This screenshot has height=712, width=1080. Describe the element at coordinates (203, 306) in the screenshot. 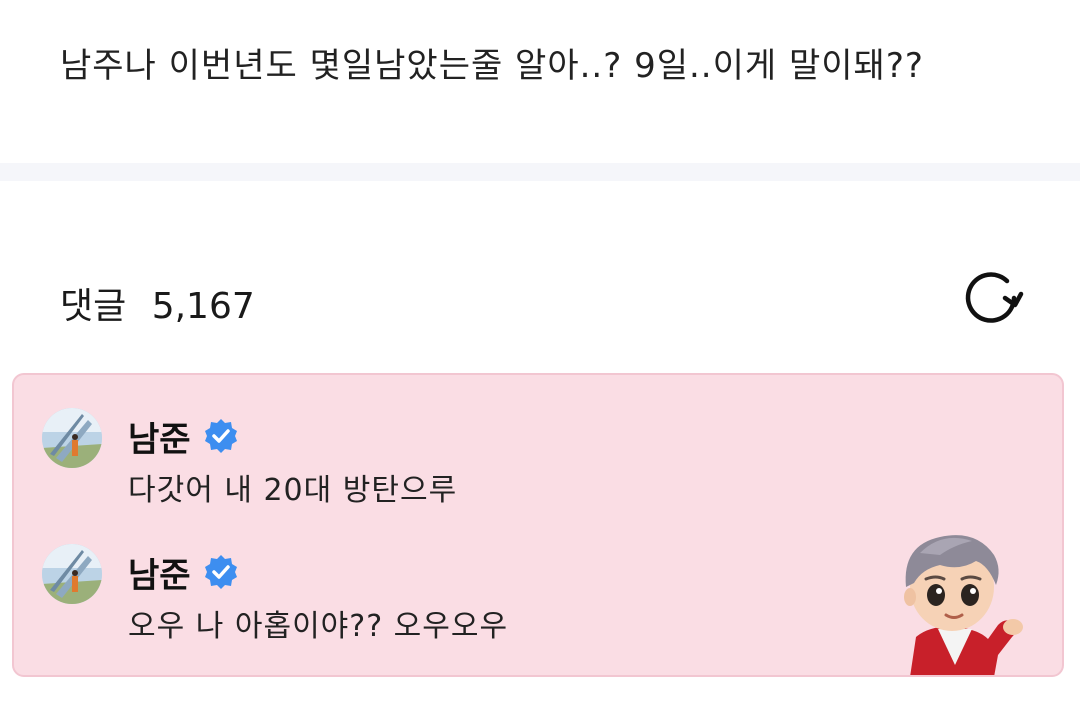

I see `comments-count: 5,167` at that location.